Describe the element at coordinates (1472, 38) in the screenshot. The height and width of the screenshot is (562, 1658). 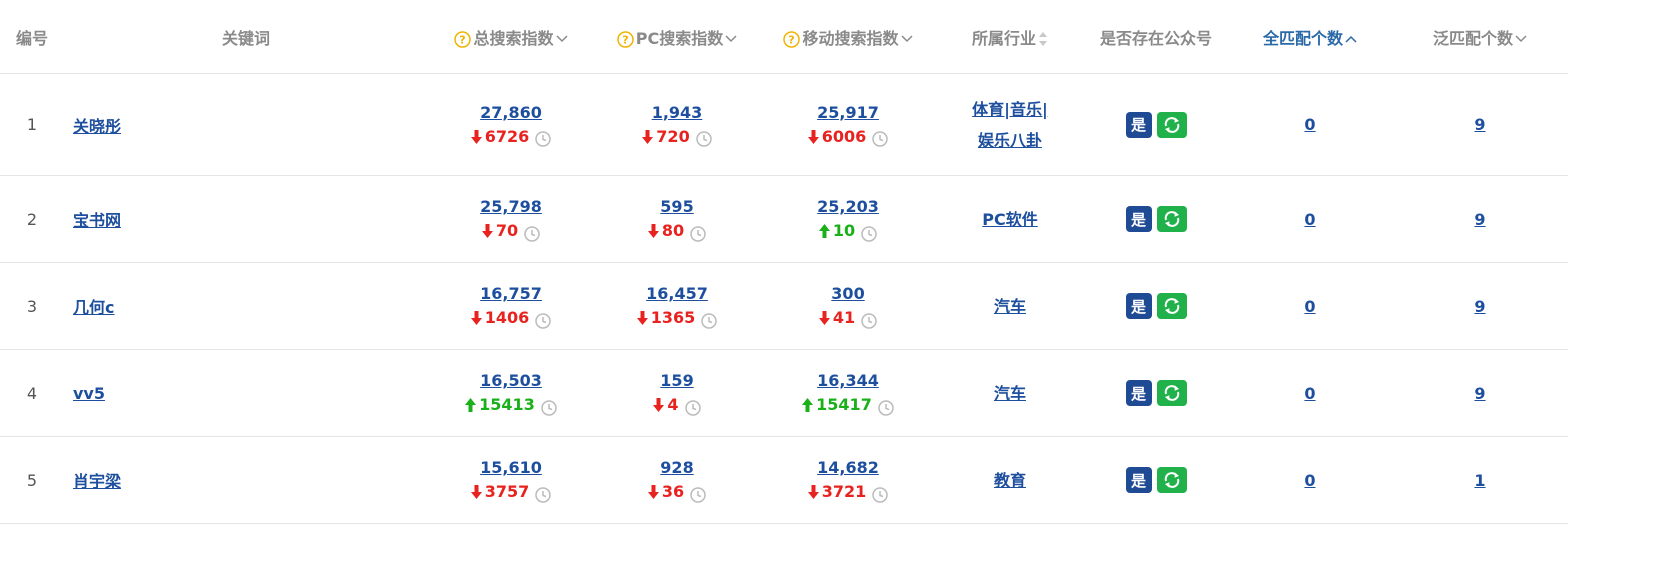
I see `col-broad-label: 泛匹配个数` at that location.